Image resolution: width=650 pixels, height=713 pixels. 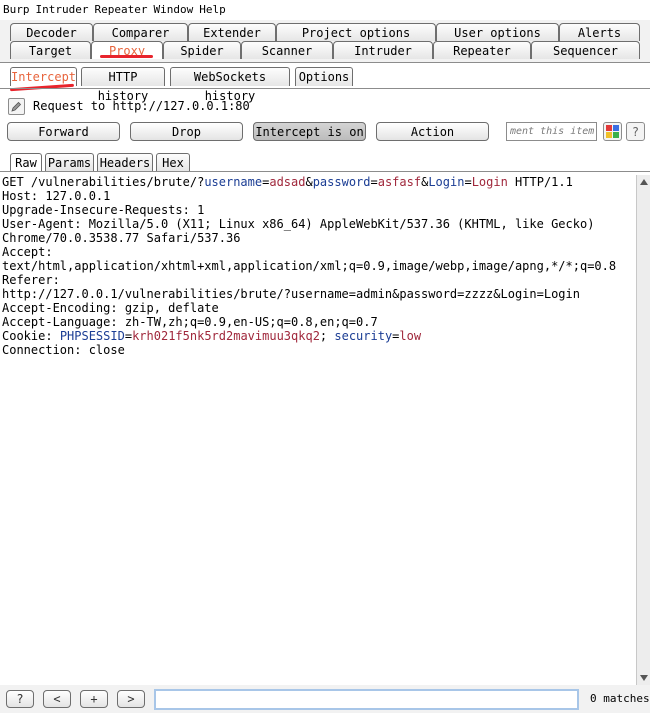 What do you see at coordinates (324, 76) in the screenshot?
I see `subtab-options: Options` at bounding box center [324, 76].